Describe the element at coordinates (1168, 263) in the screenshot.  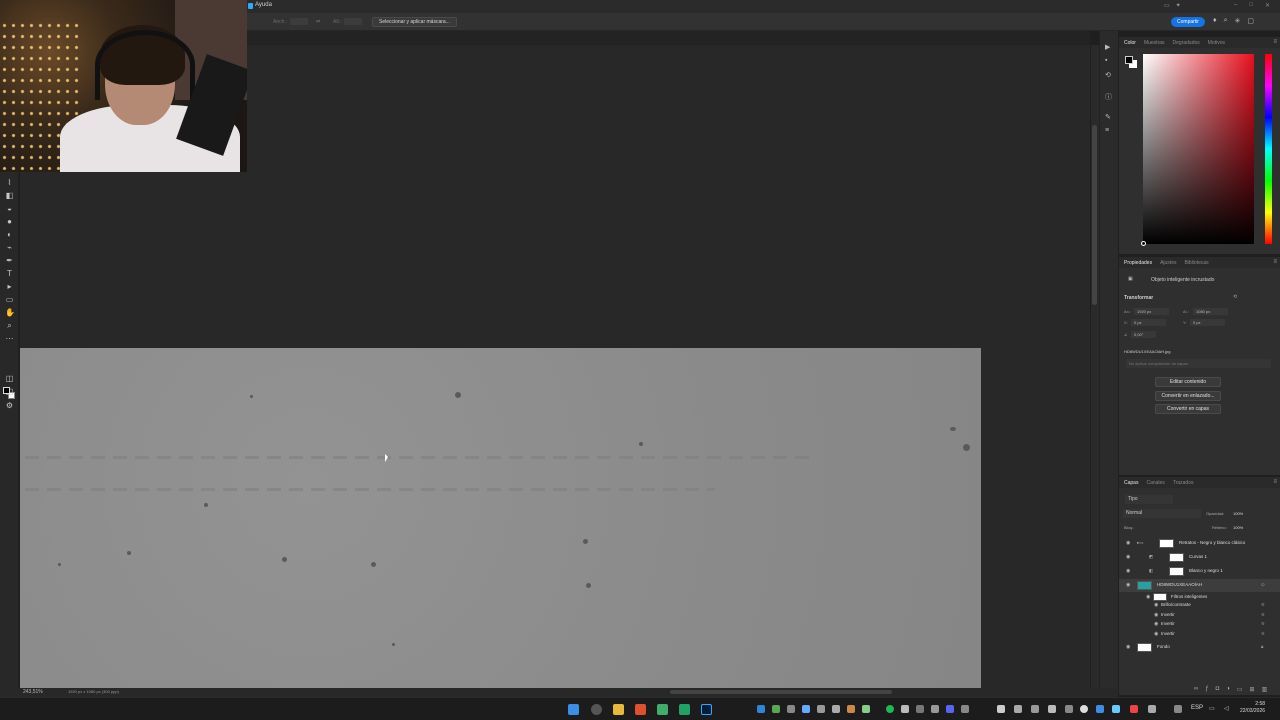
I see `tab-adjustments: Ajustes` at that location.